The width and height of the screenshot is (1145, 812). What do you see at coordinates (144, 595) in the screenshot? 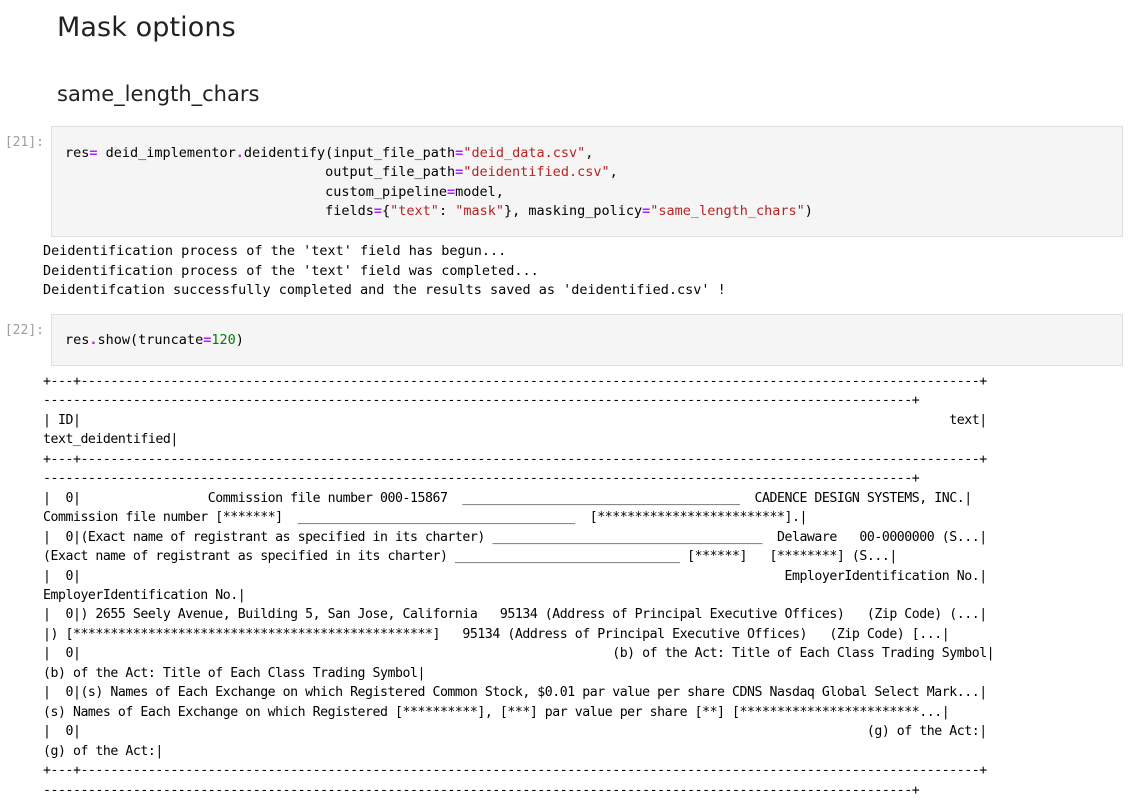
I see `output-line: EmployerIdentification No.|` at bounding box center [144, 595].